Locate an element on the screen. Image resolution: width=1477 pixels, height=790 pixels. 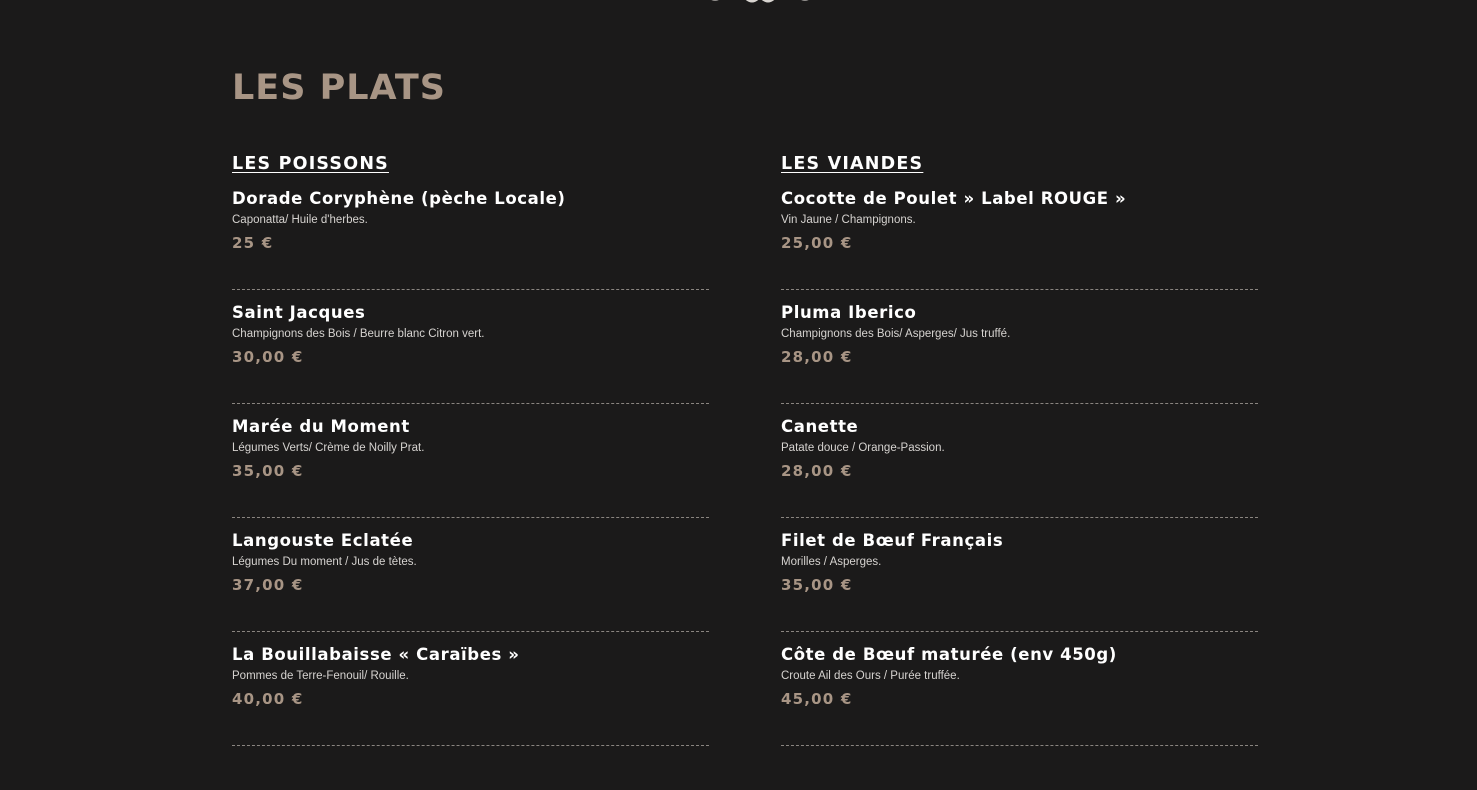
dish-name: Côte de Bœuf maturée (env 450g) is located at coordinates (949, 654).